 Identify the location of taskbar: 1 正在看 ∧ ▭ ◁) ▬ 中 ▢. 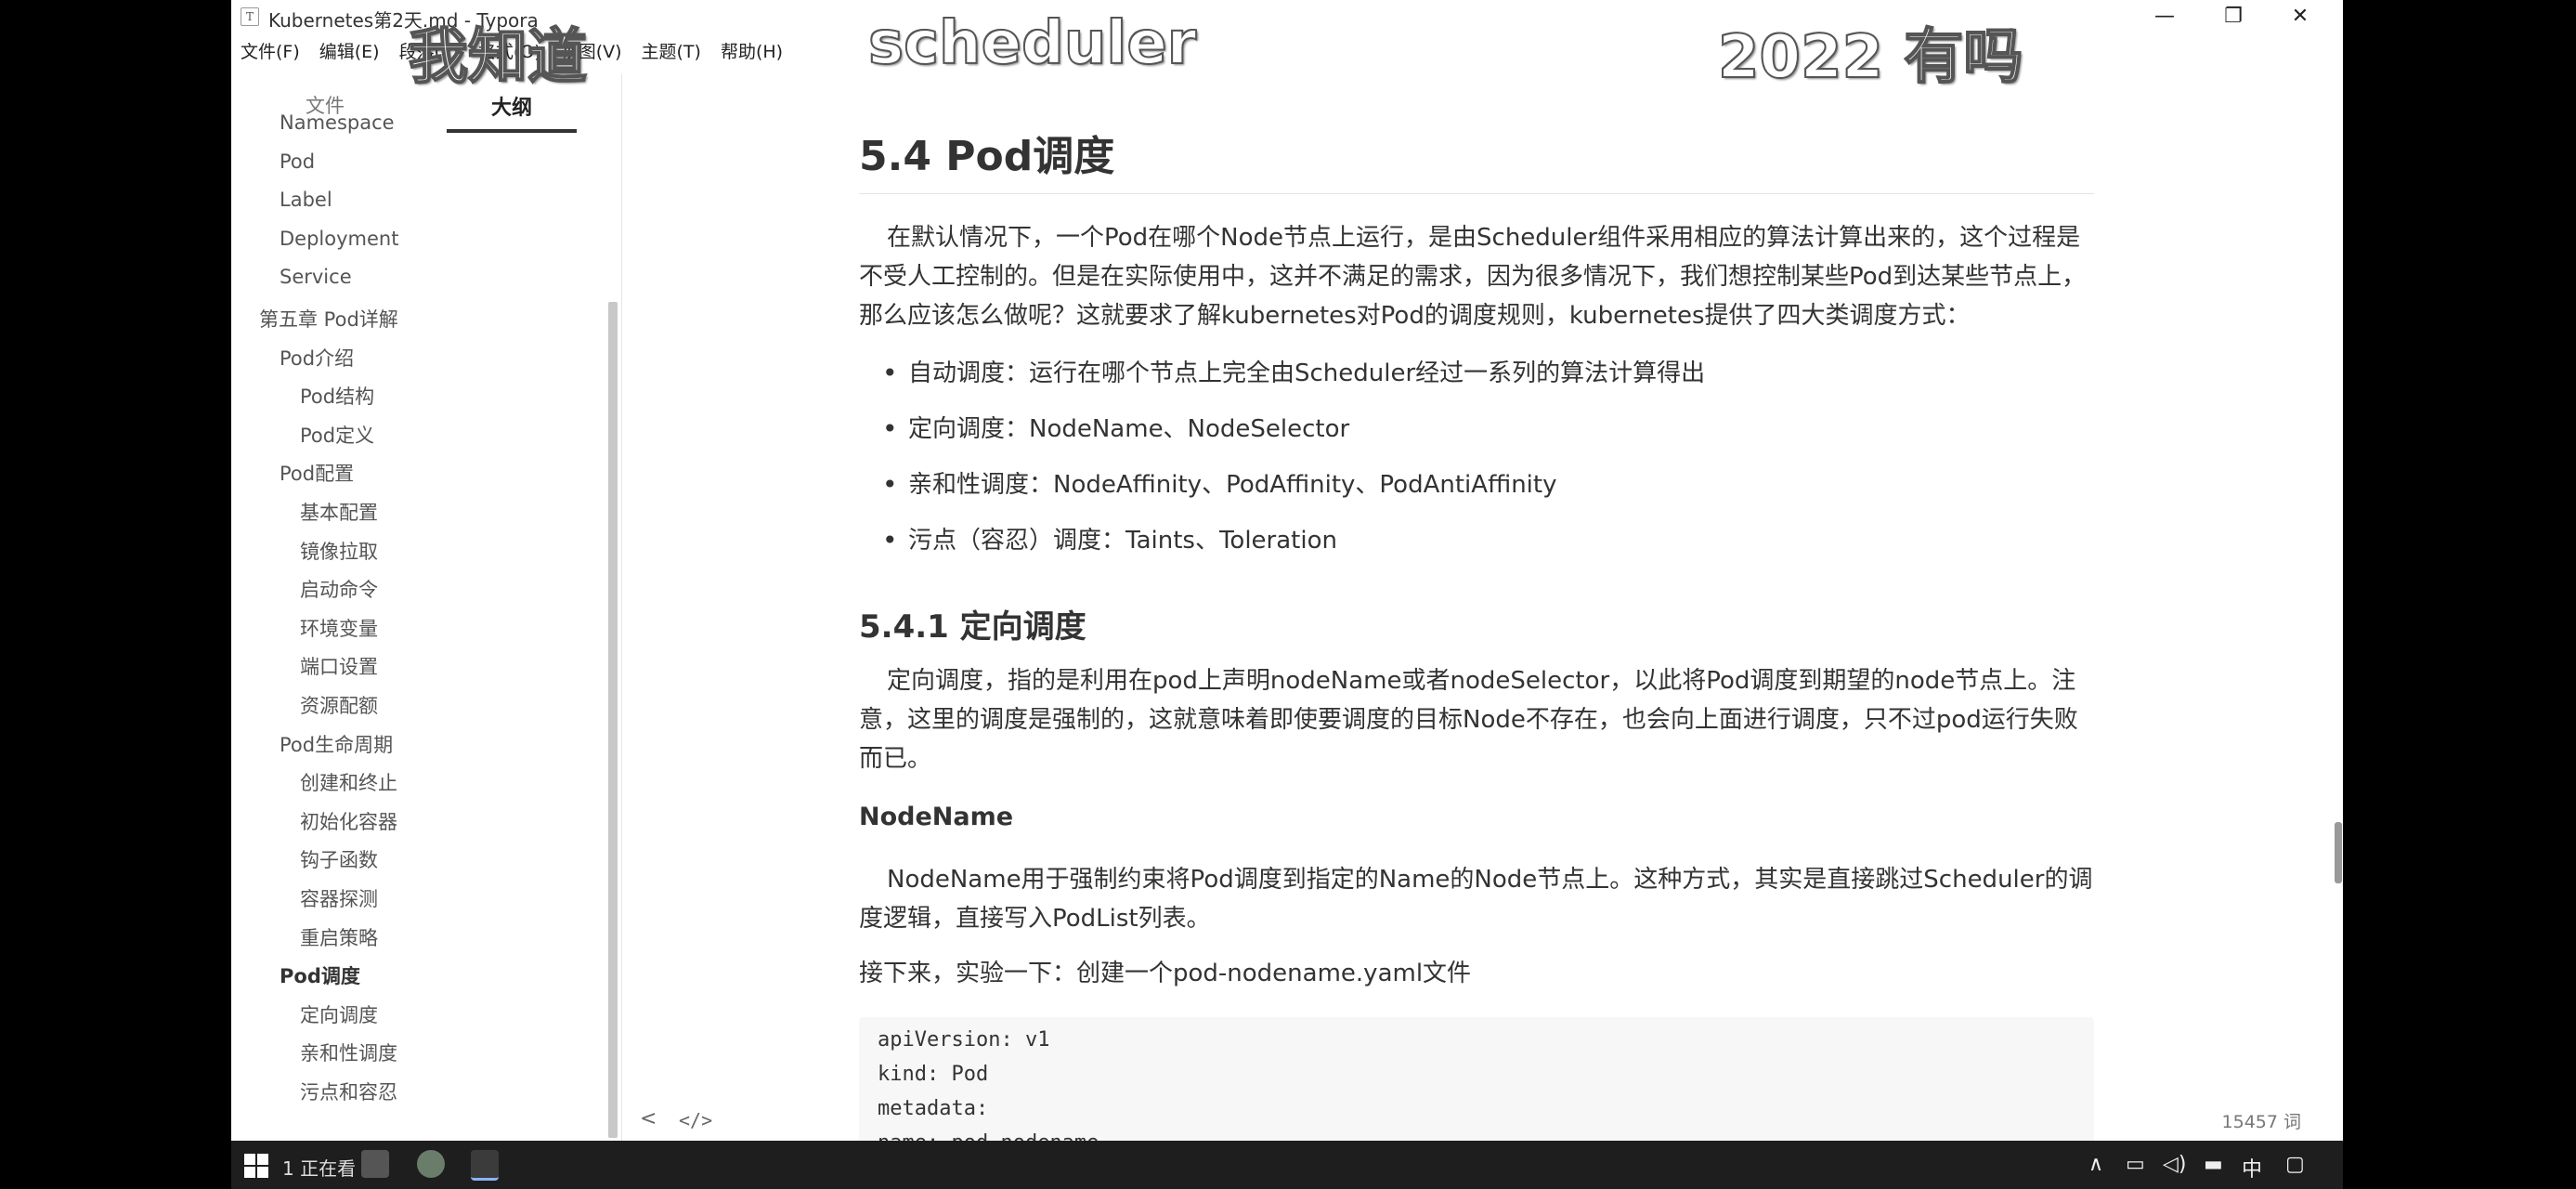
(1287, 1165).